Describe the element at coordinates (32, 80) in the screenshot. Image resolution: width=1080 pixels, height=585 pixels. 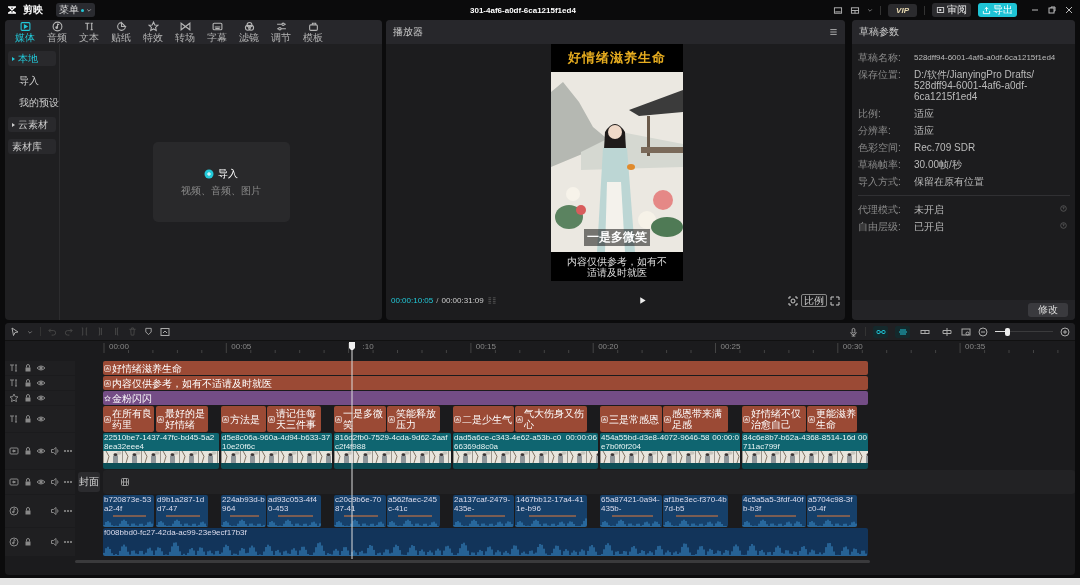
I see `sidebar-item: 导入` at that location.